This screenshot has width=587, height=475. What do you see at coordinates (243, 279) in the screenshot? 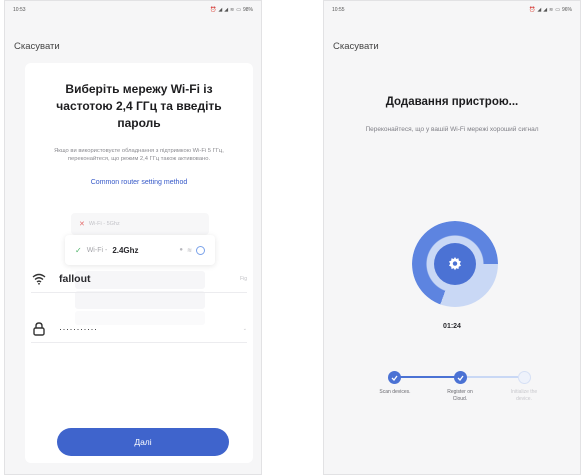
I see `change-network-button: Fig` at bounding box center [243, 279].